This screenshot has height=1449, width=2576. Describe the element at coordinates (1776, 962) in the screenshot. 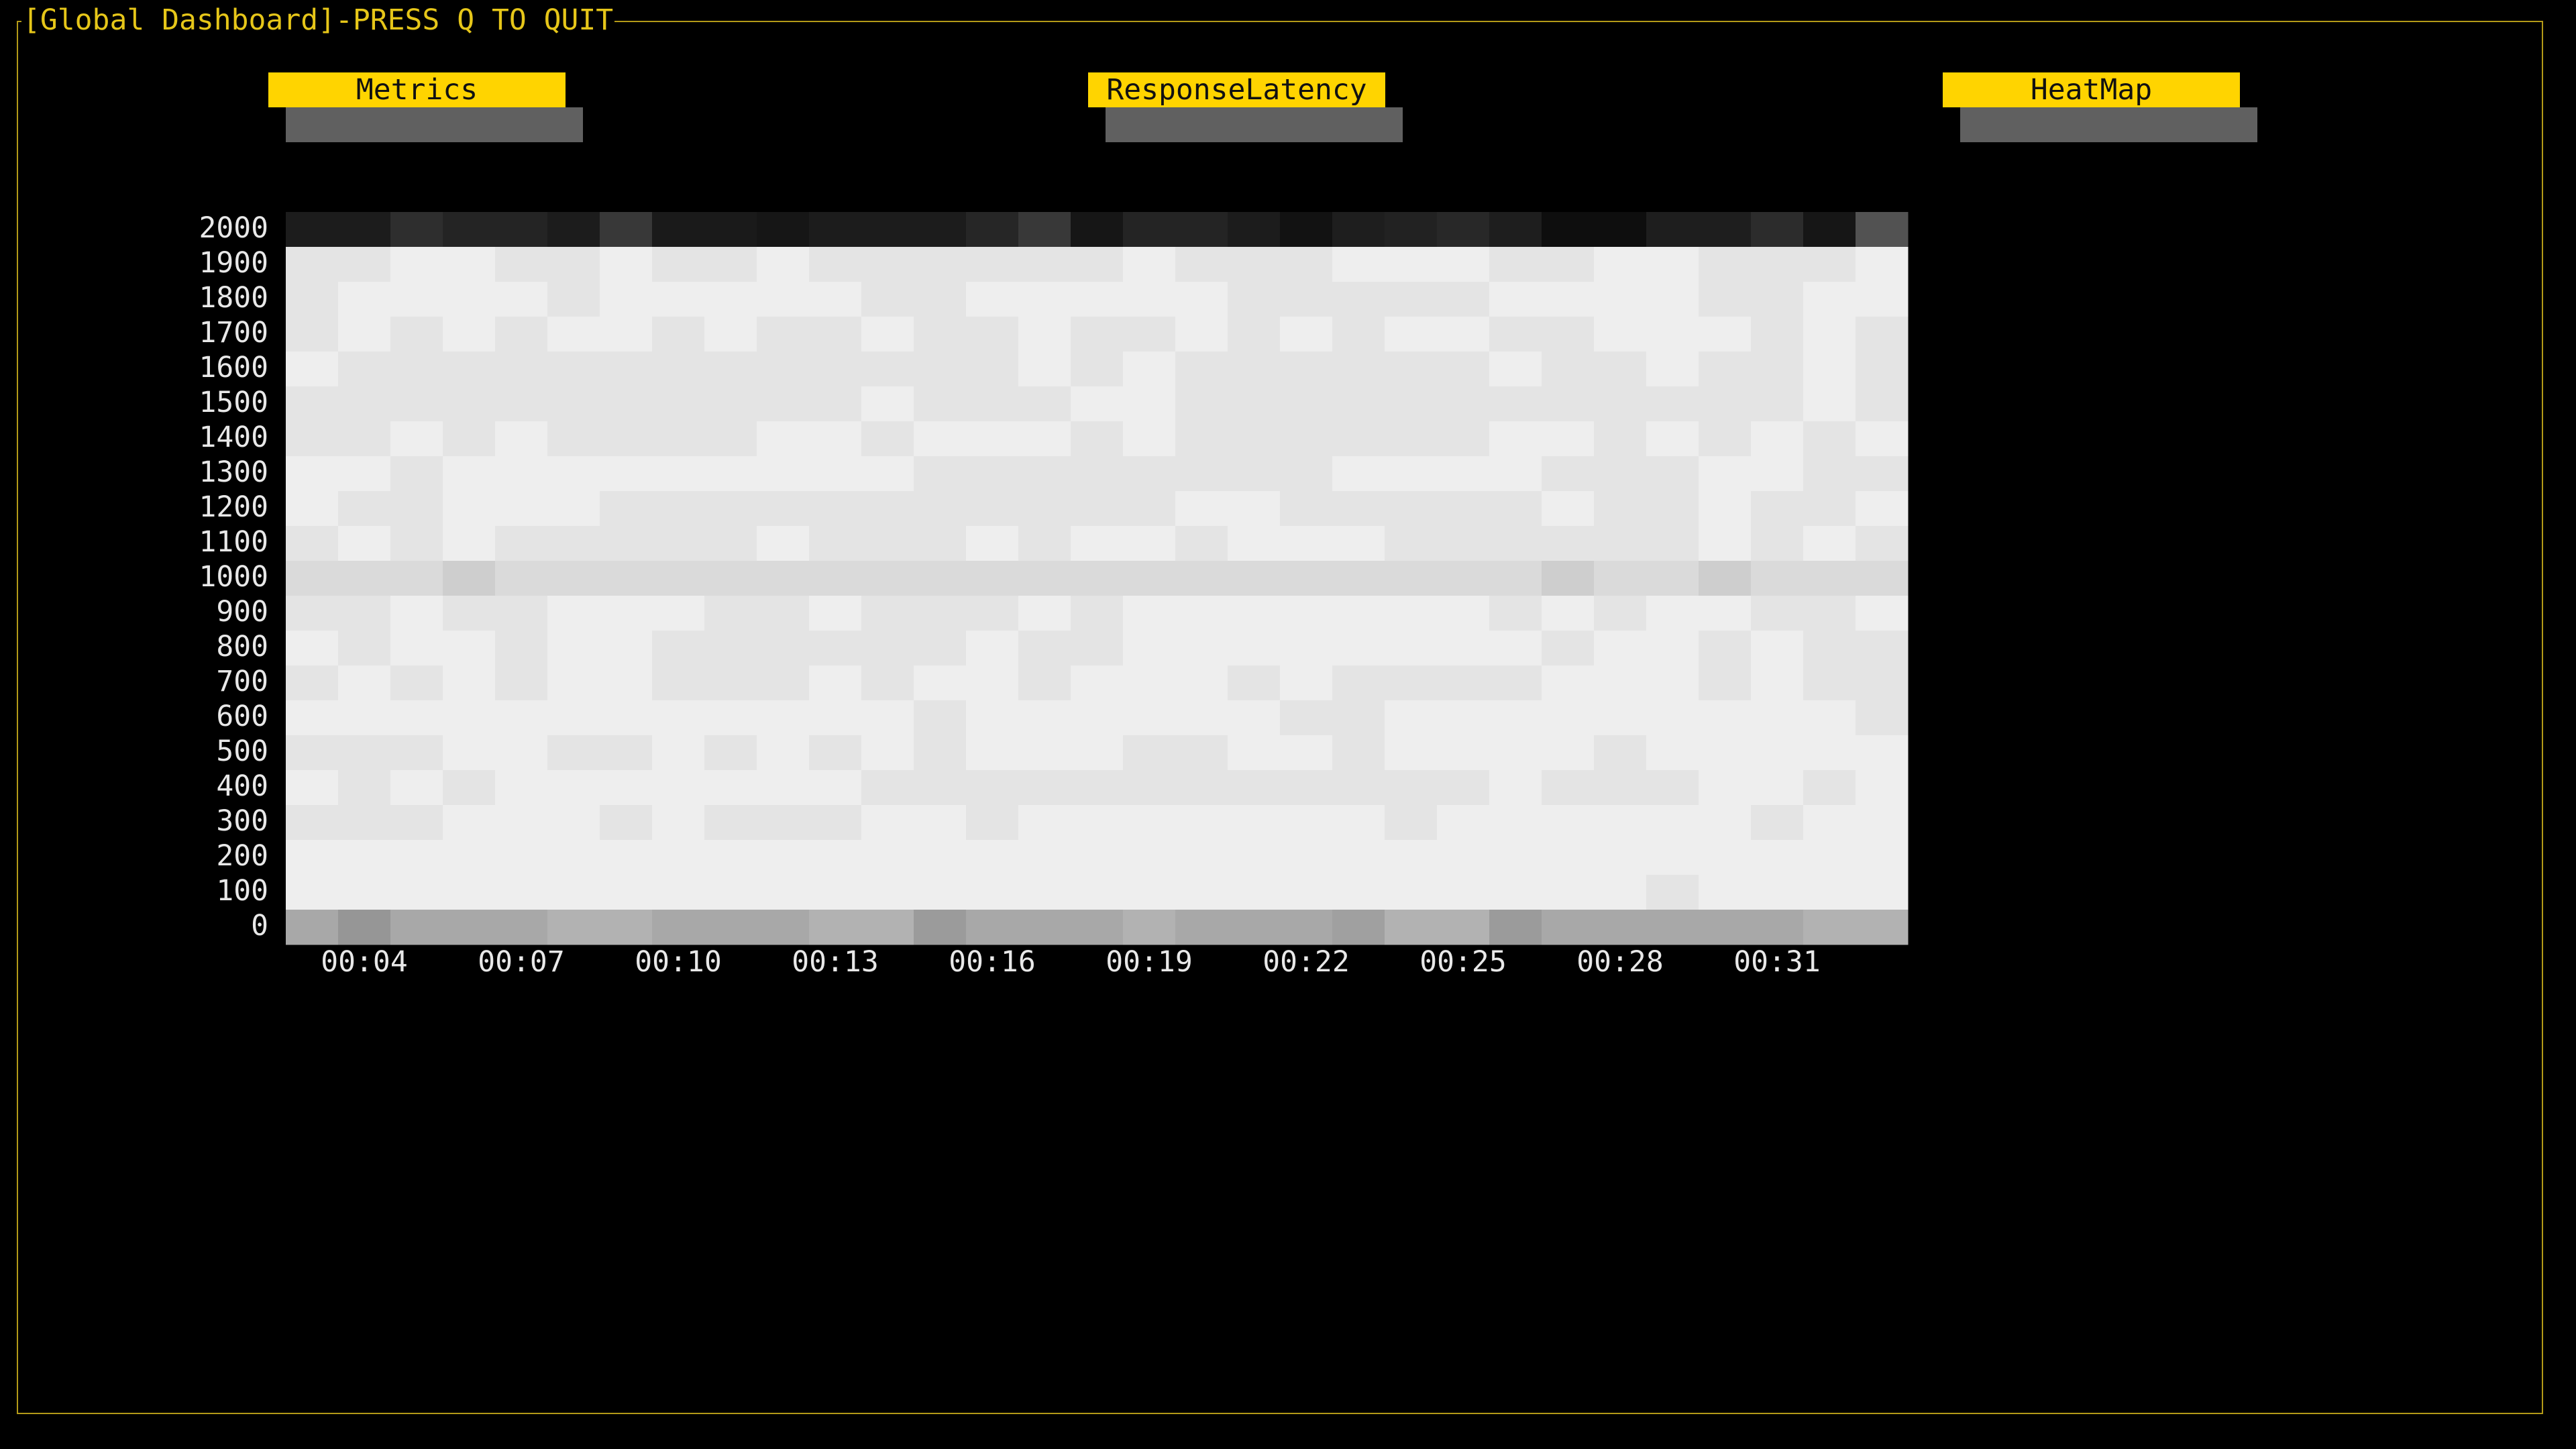

I see `x-tick-label: 00:31` at that location.